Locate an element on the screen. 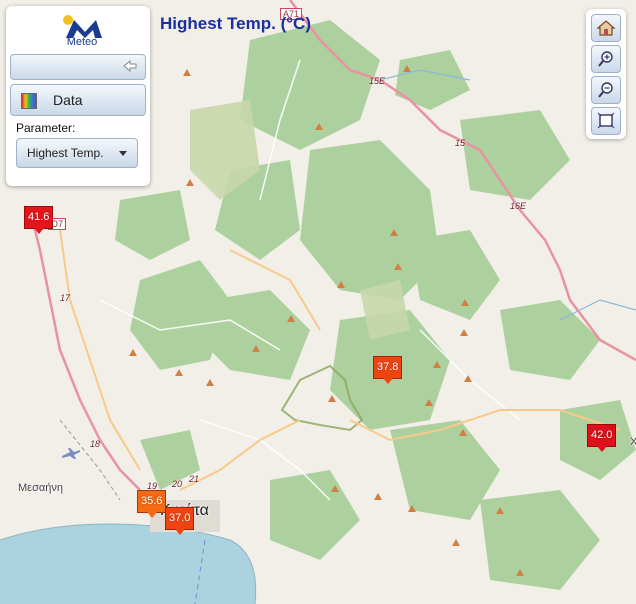 The width and height of the screenshot is (636, 604). map-title: Highest Temp. (°C) is located at coordinates (235, 23).